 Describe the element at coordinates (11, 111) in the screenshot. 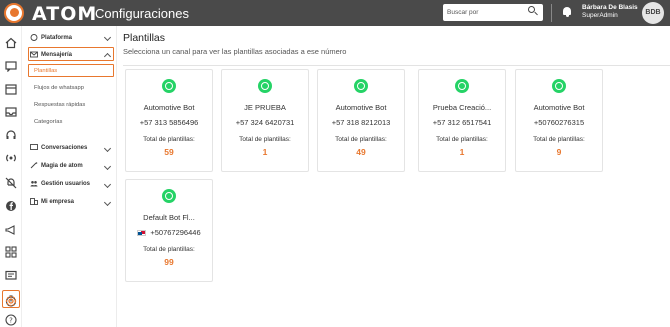

I see `inbox-icon` at that location.